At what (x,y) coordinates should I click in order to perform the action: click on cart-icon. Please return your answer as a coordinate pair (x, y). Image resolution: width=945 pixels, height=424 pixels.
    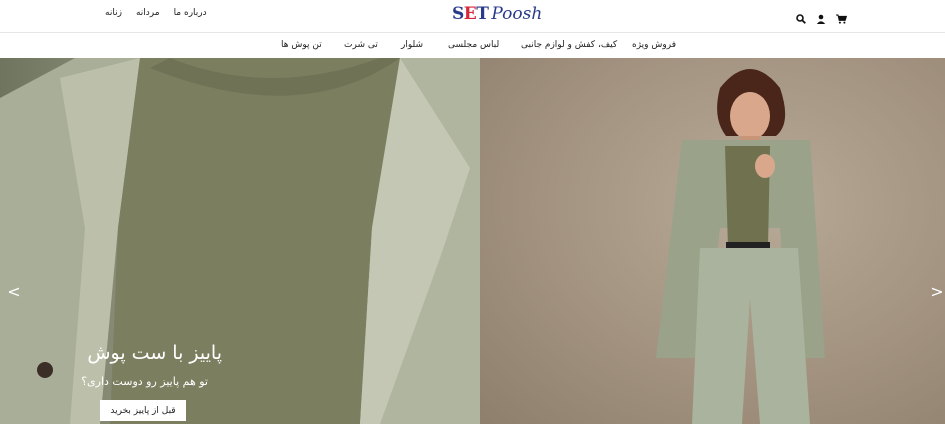
    Looking at the image, I should click on (842, 16).